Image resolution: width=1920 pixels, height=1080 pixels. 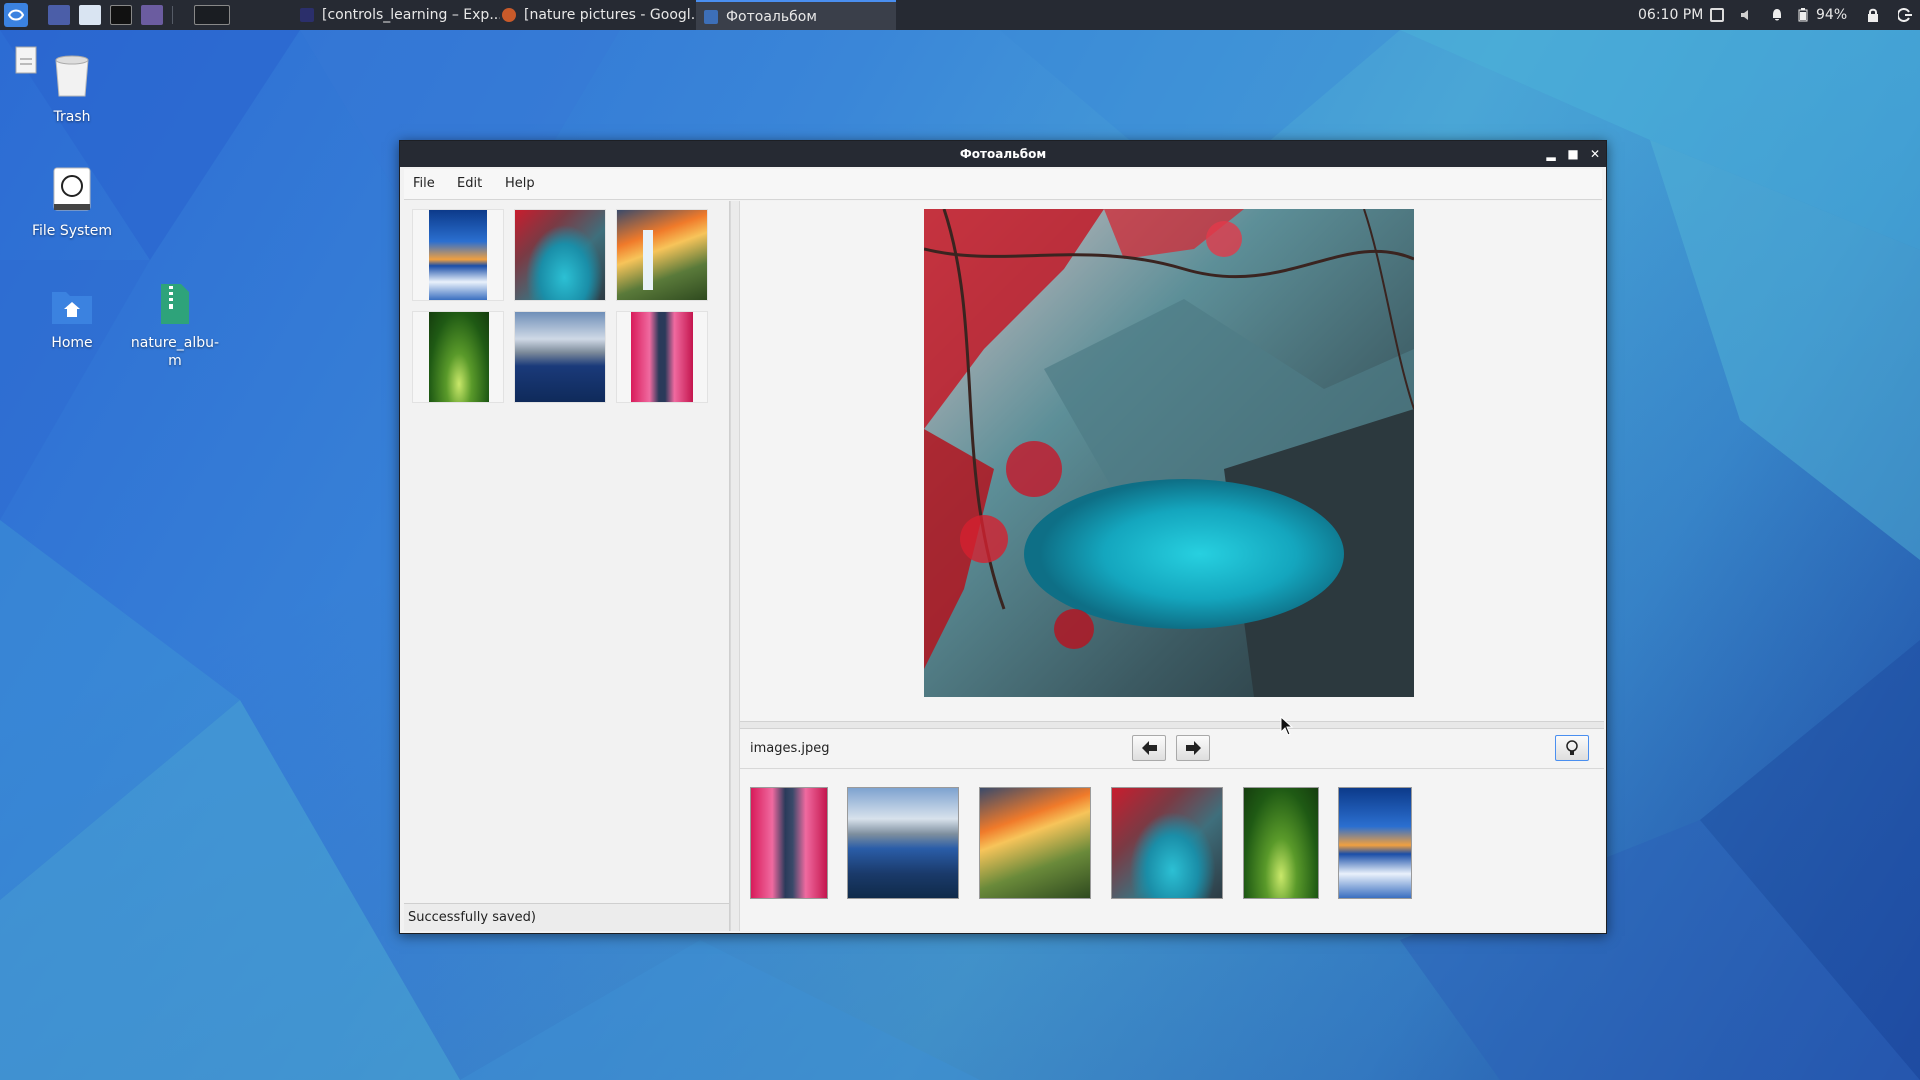 I want to click on file-manager-icon, so click(x=90, y=15).